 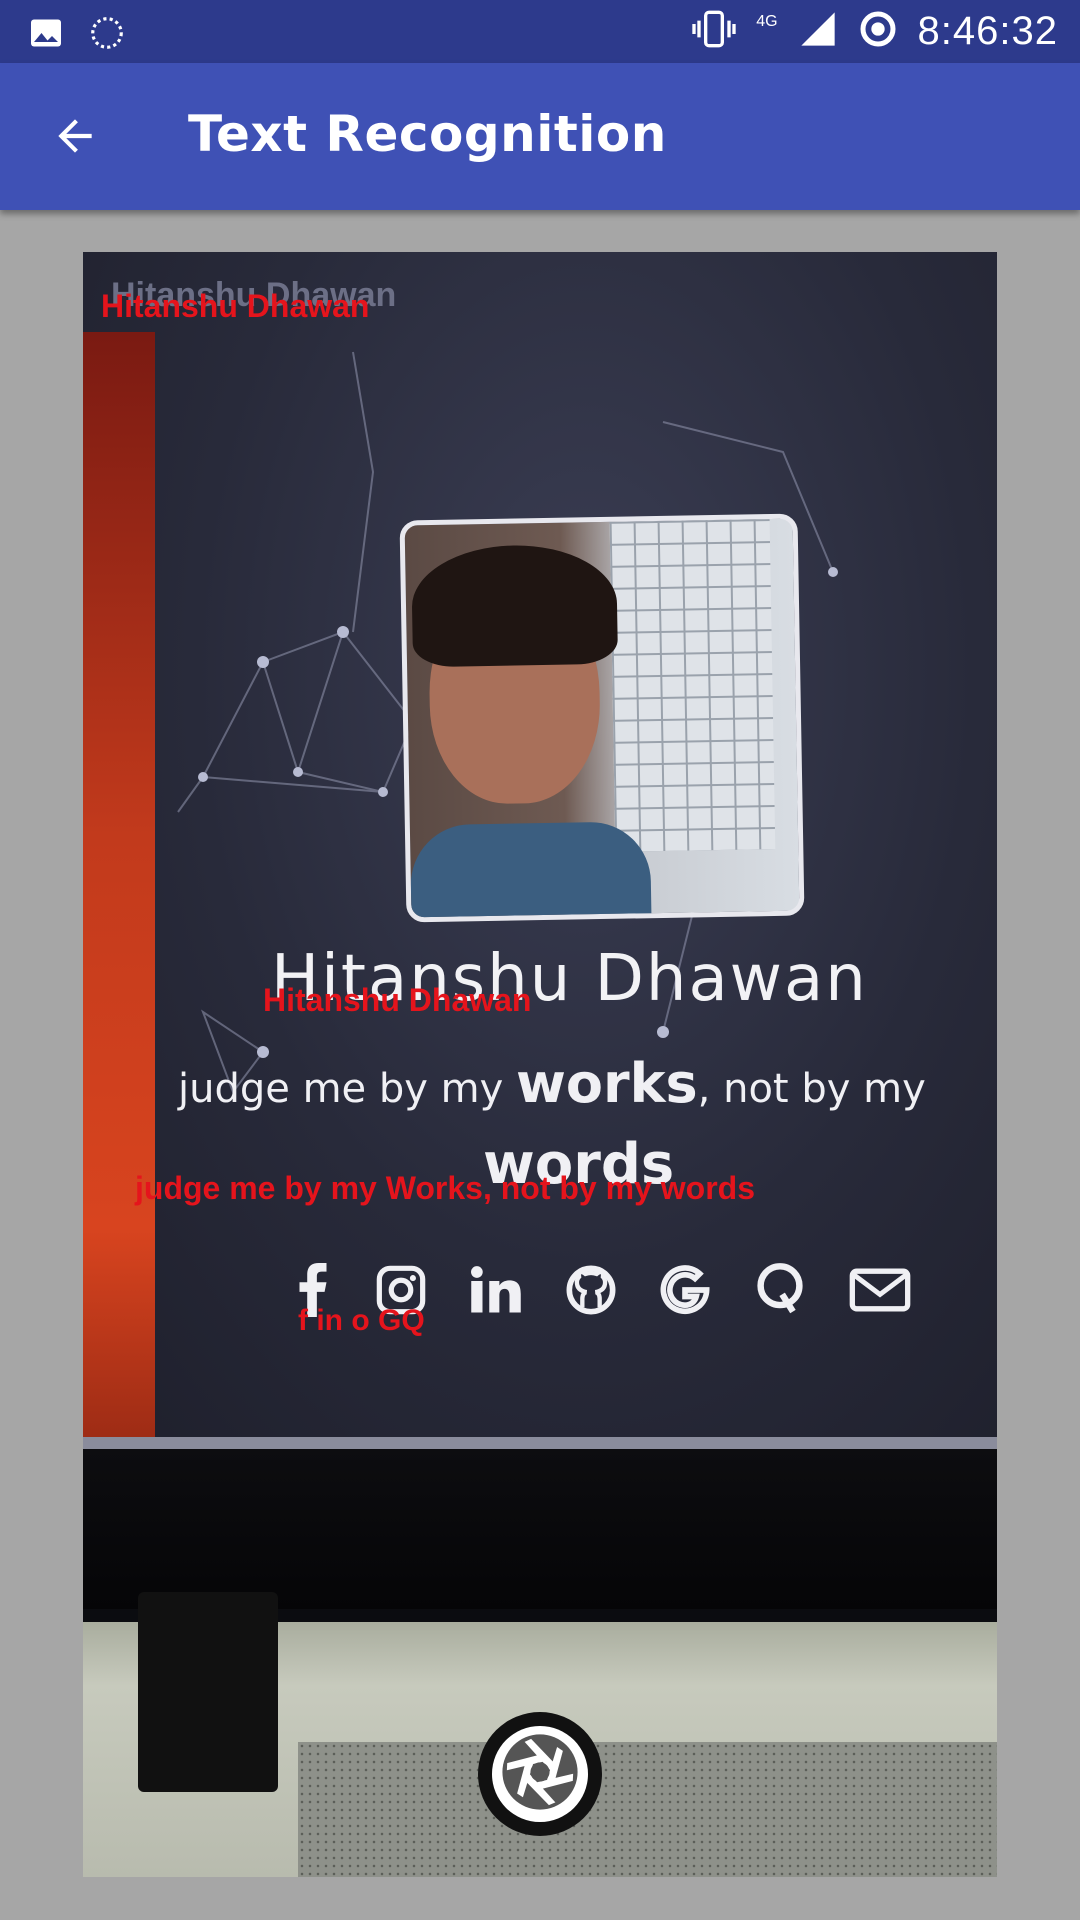 What do you see at coordinates (496, 1292) in the screenshot?
I see `linkedin-icon` at bounding box center [496, 1292].